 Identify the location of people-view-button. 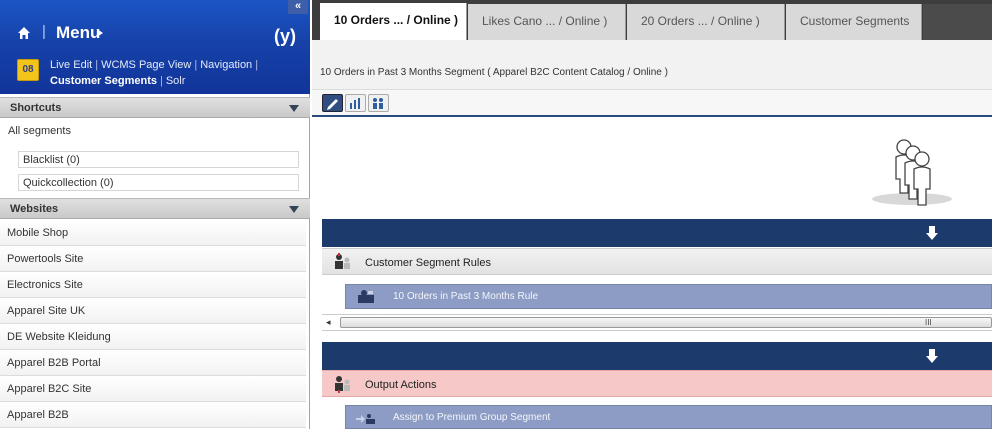
(378, 103).